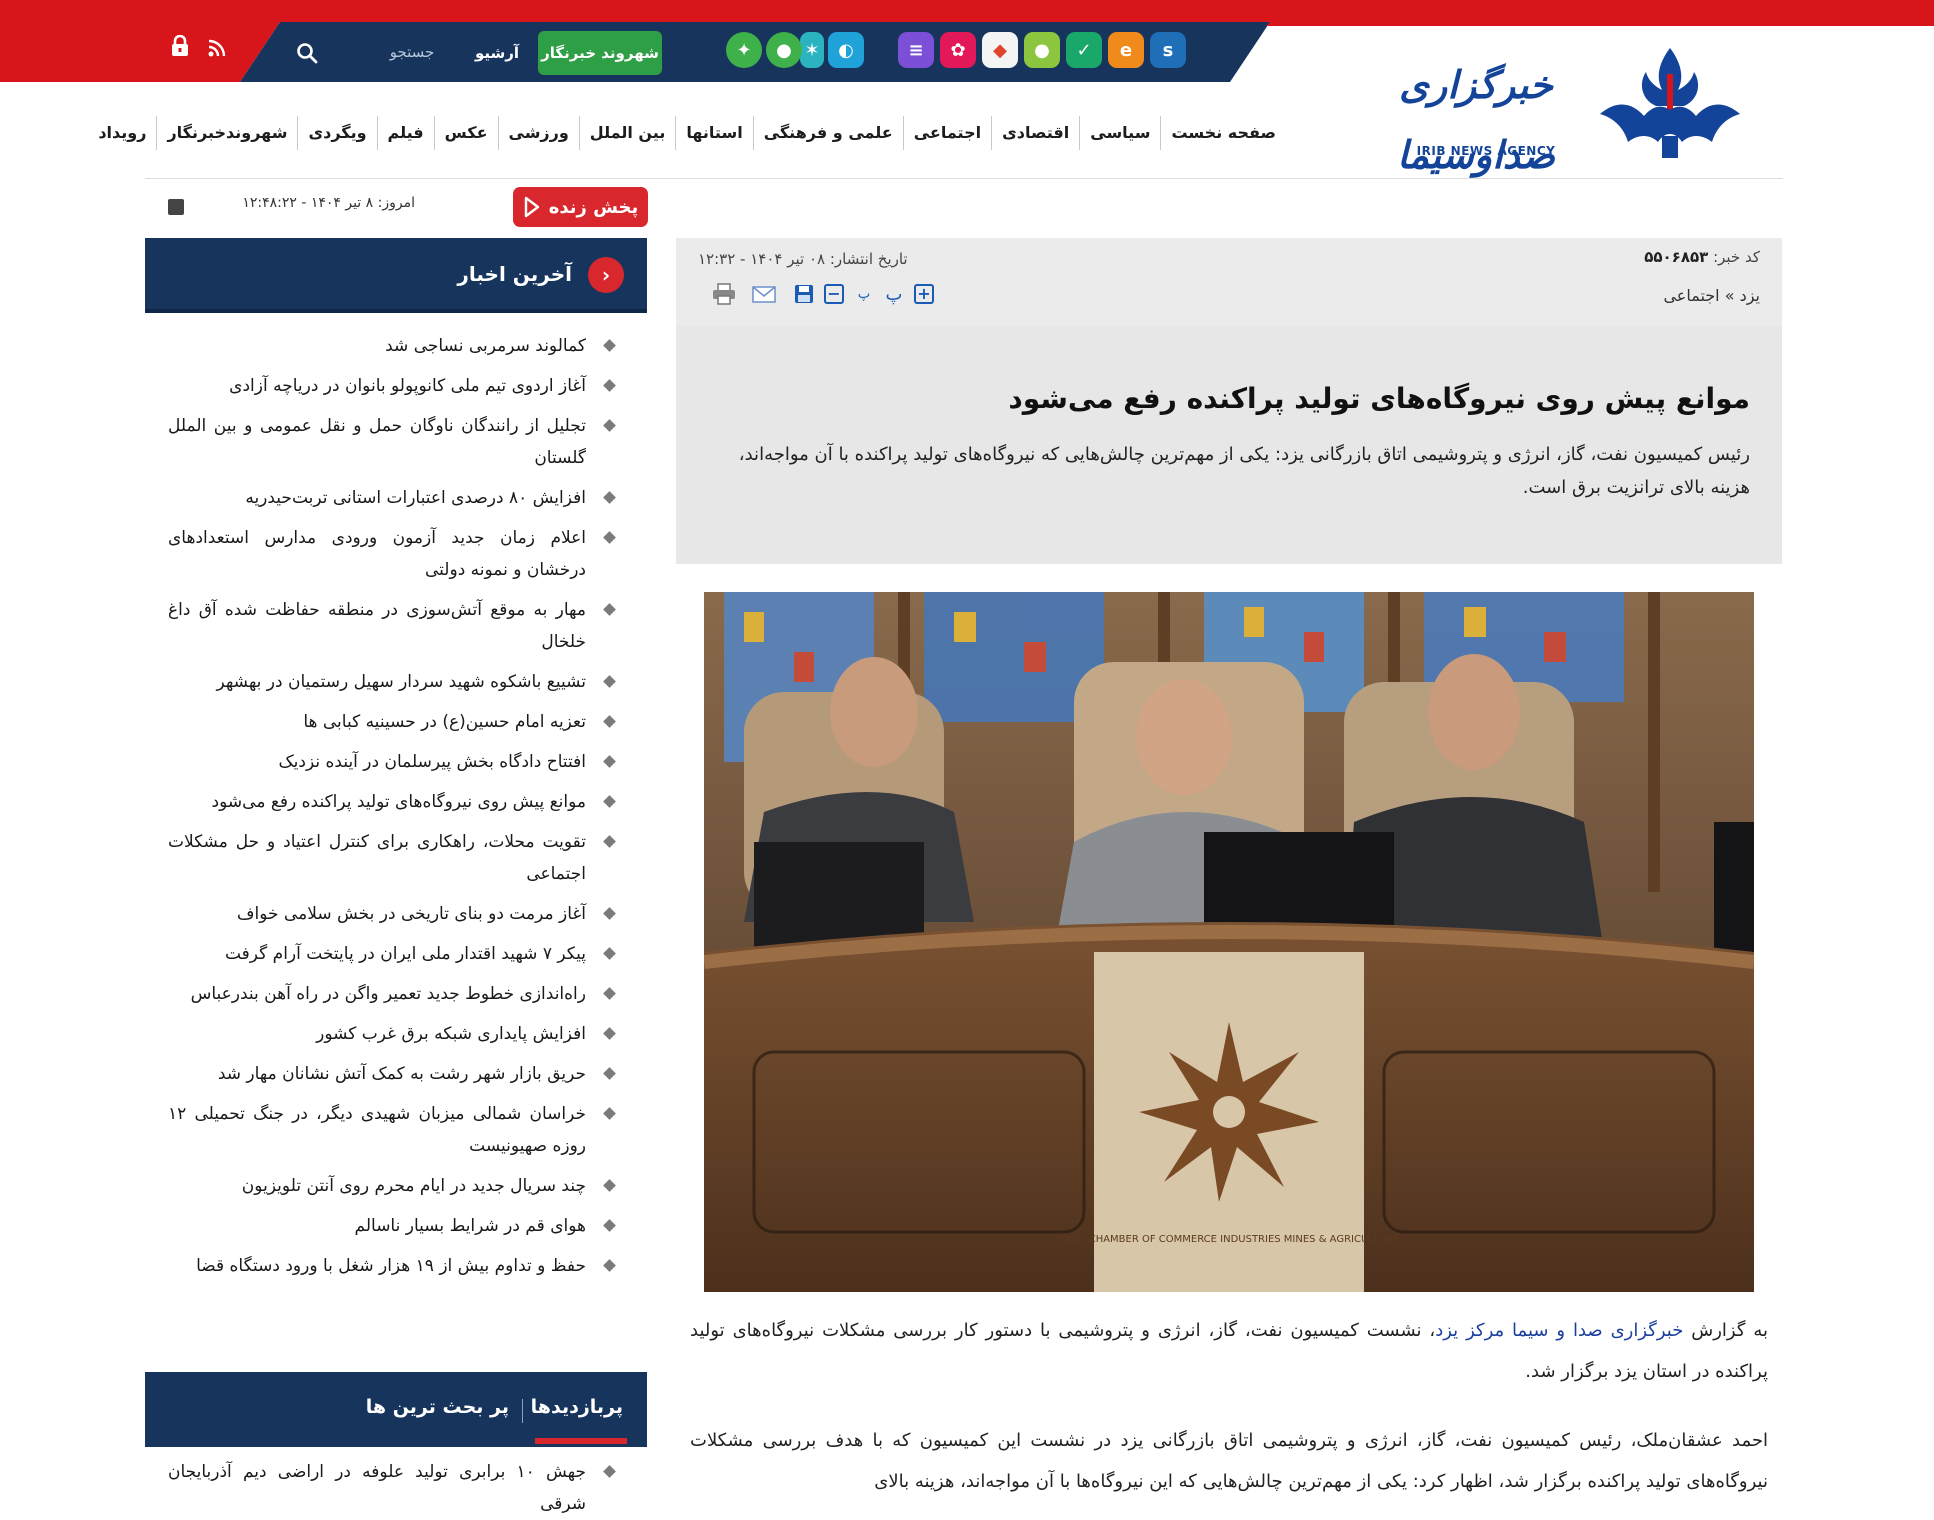 The image size is (1934, 1520). I want to click on rubika-icon: ◆, so click(1000, 50).